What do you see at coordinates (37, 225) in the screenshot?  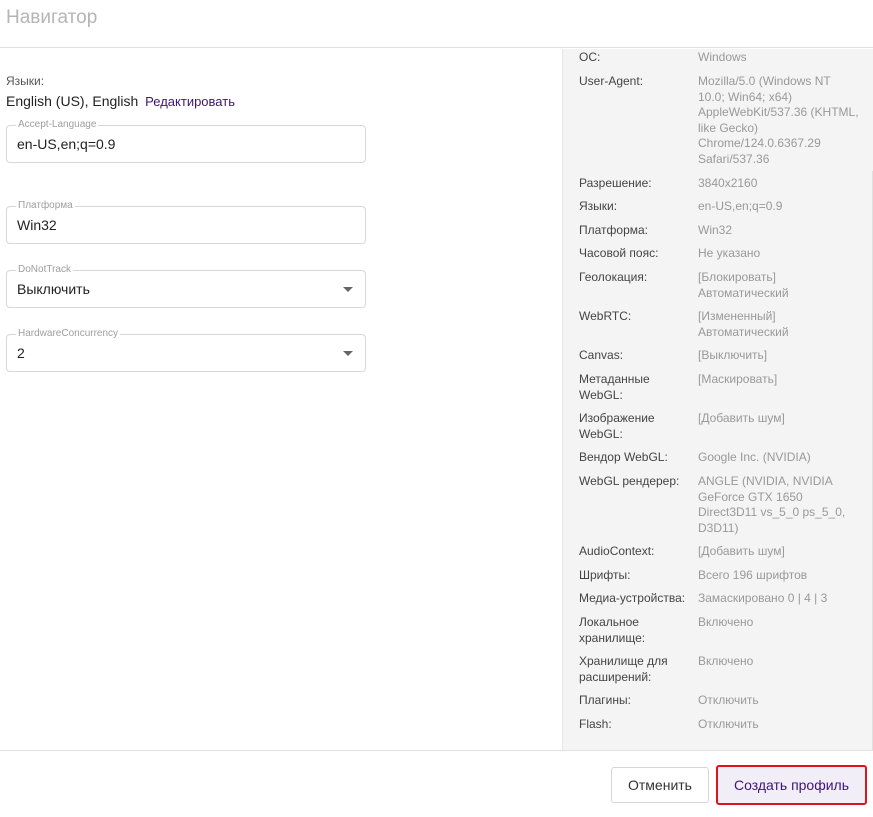 I see `platform-value: Win32` at bounding box center [37, 225].